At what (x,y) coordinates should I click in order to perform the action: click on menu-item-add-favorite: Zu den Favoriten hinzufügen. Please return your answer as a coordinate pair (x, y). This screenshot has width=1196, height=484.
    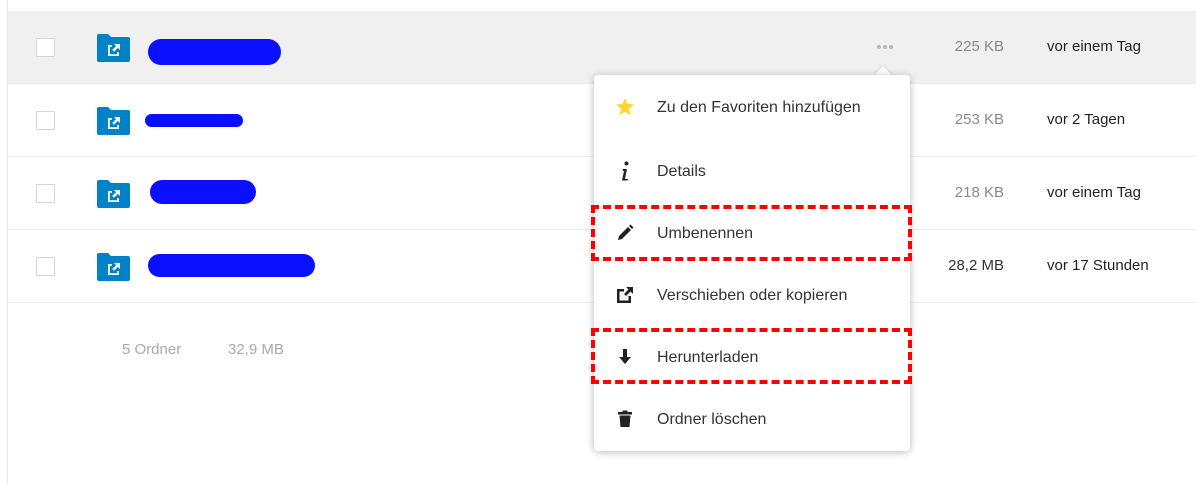
    Looking at the image, I should click on (752, 108).